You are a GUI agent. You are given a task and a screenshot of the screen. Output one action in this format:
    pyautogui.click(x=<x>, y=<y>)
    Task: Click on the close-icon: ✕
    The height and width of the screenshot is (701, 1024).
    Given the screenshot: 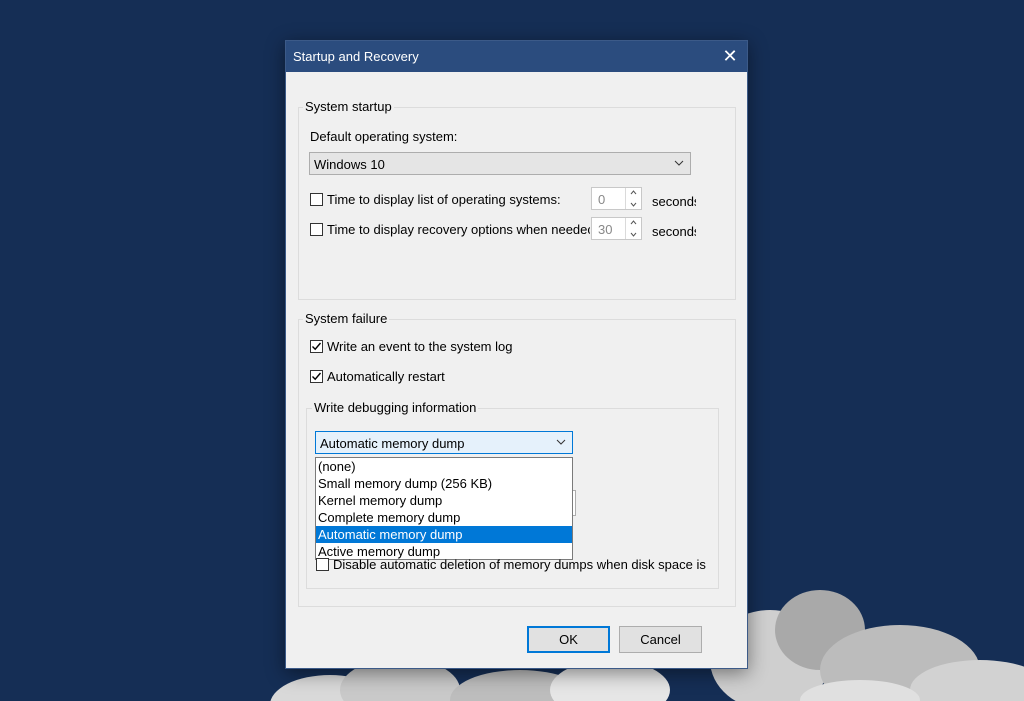 What is the action you would take?
    pyautogui.click(x=730, y=56)
    